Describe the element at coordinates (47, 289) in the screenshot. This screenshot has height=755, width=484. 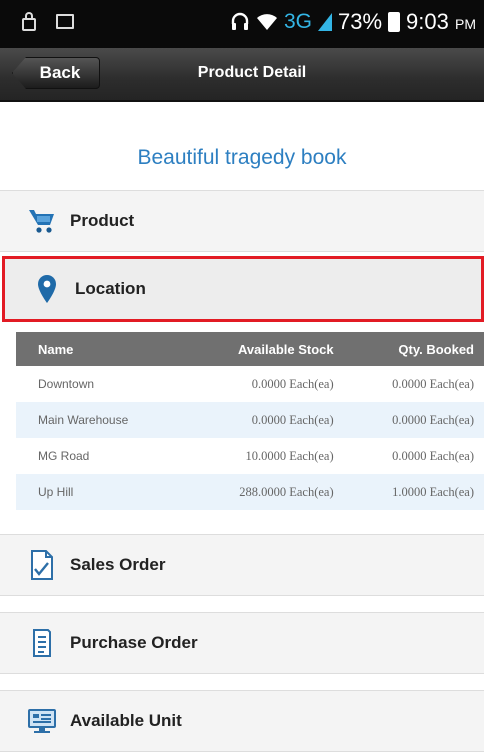
I see `map-pin-icon` at that location.